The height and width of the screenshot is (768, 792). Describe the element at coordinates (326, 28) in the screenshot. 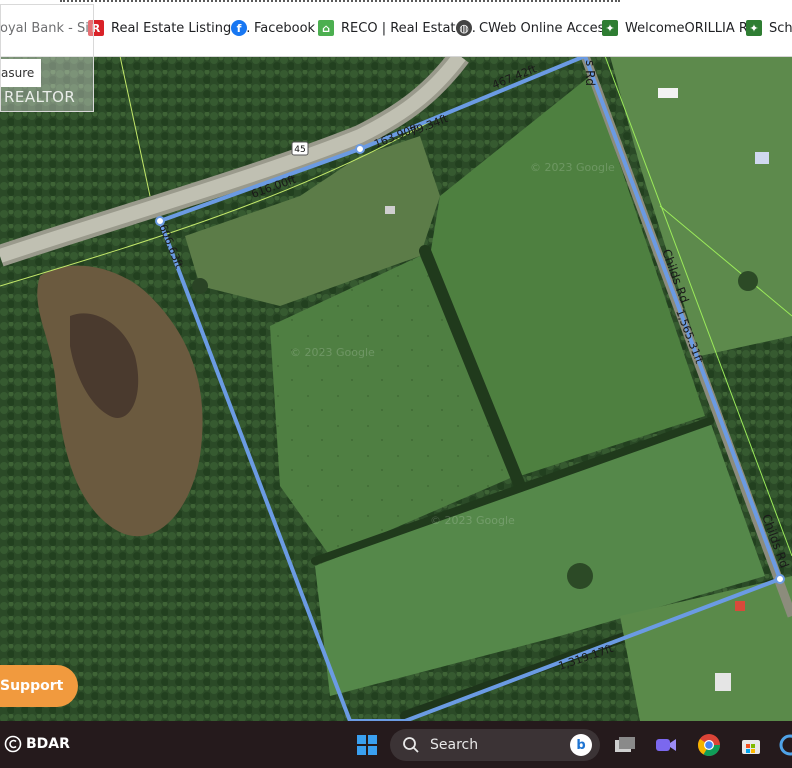

I see `house-icon: ⌂` at that location.